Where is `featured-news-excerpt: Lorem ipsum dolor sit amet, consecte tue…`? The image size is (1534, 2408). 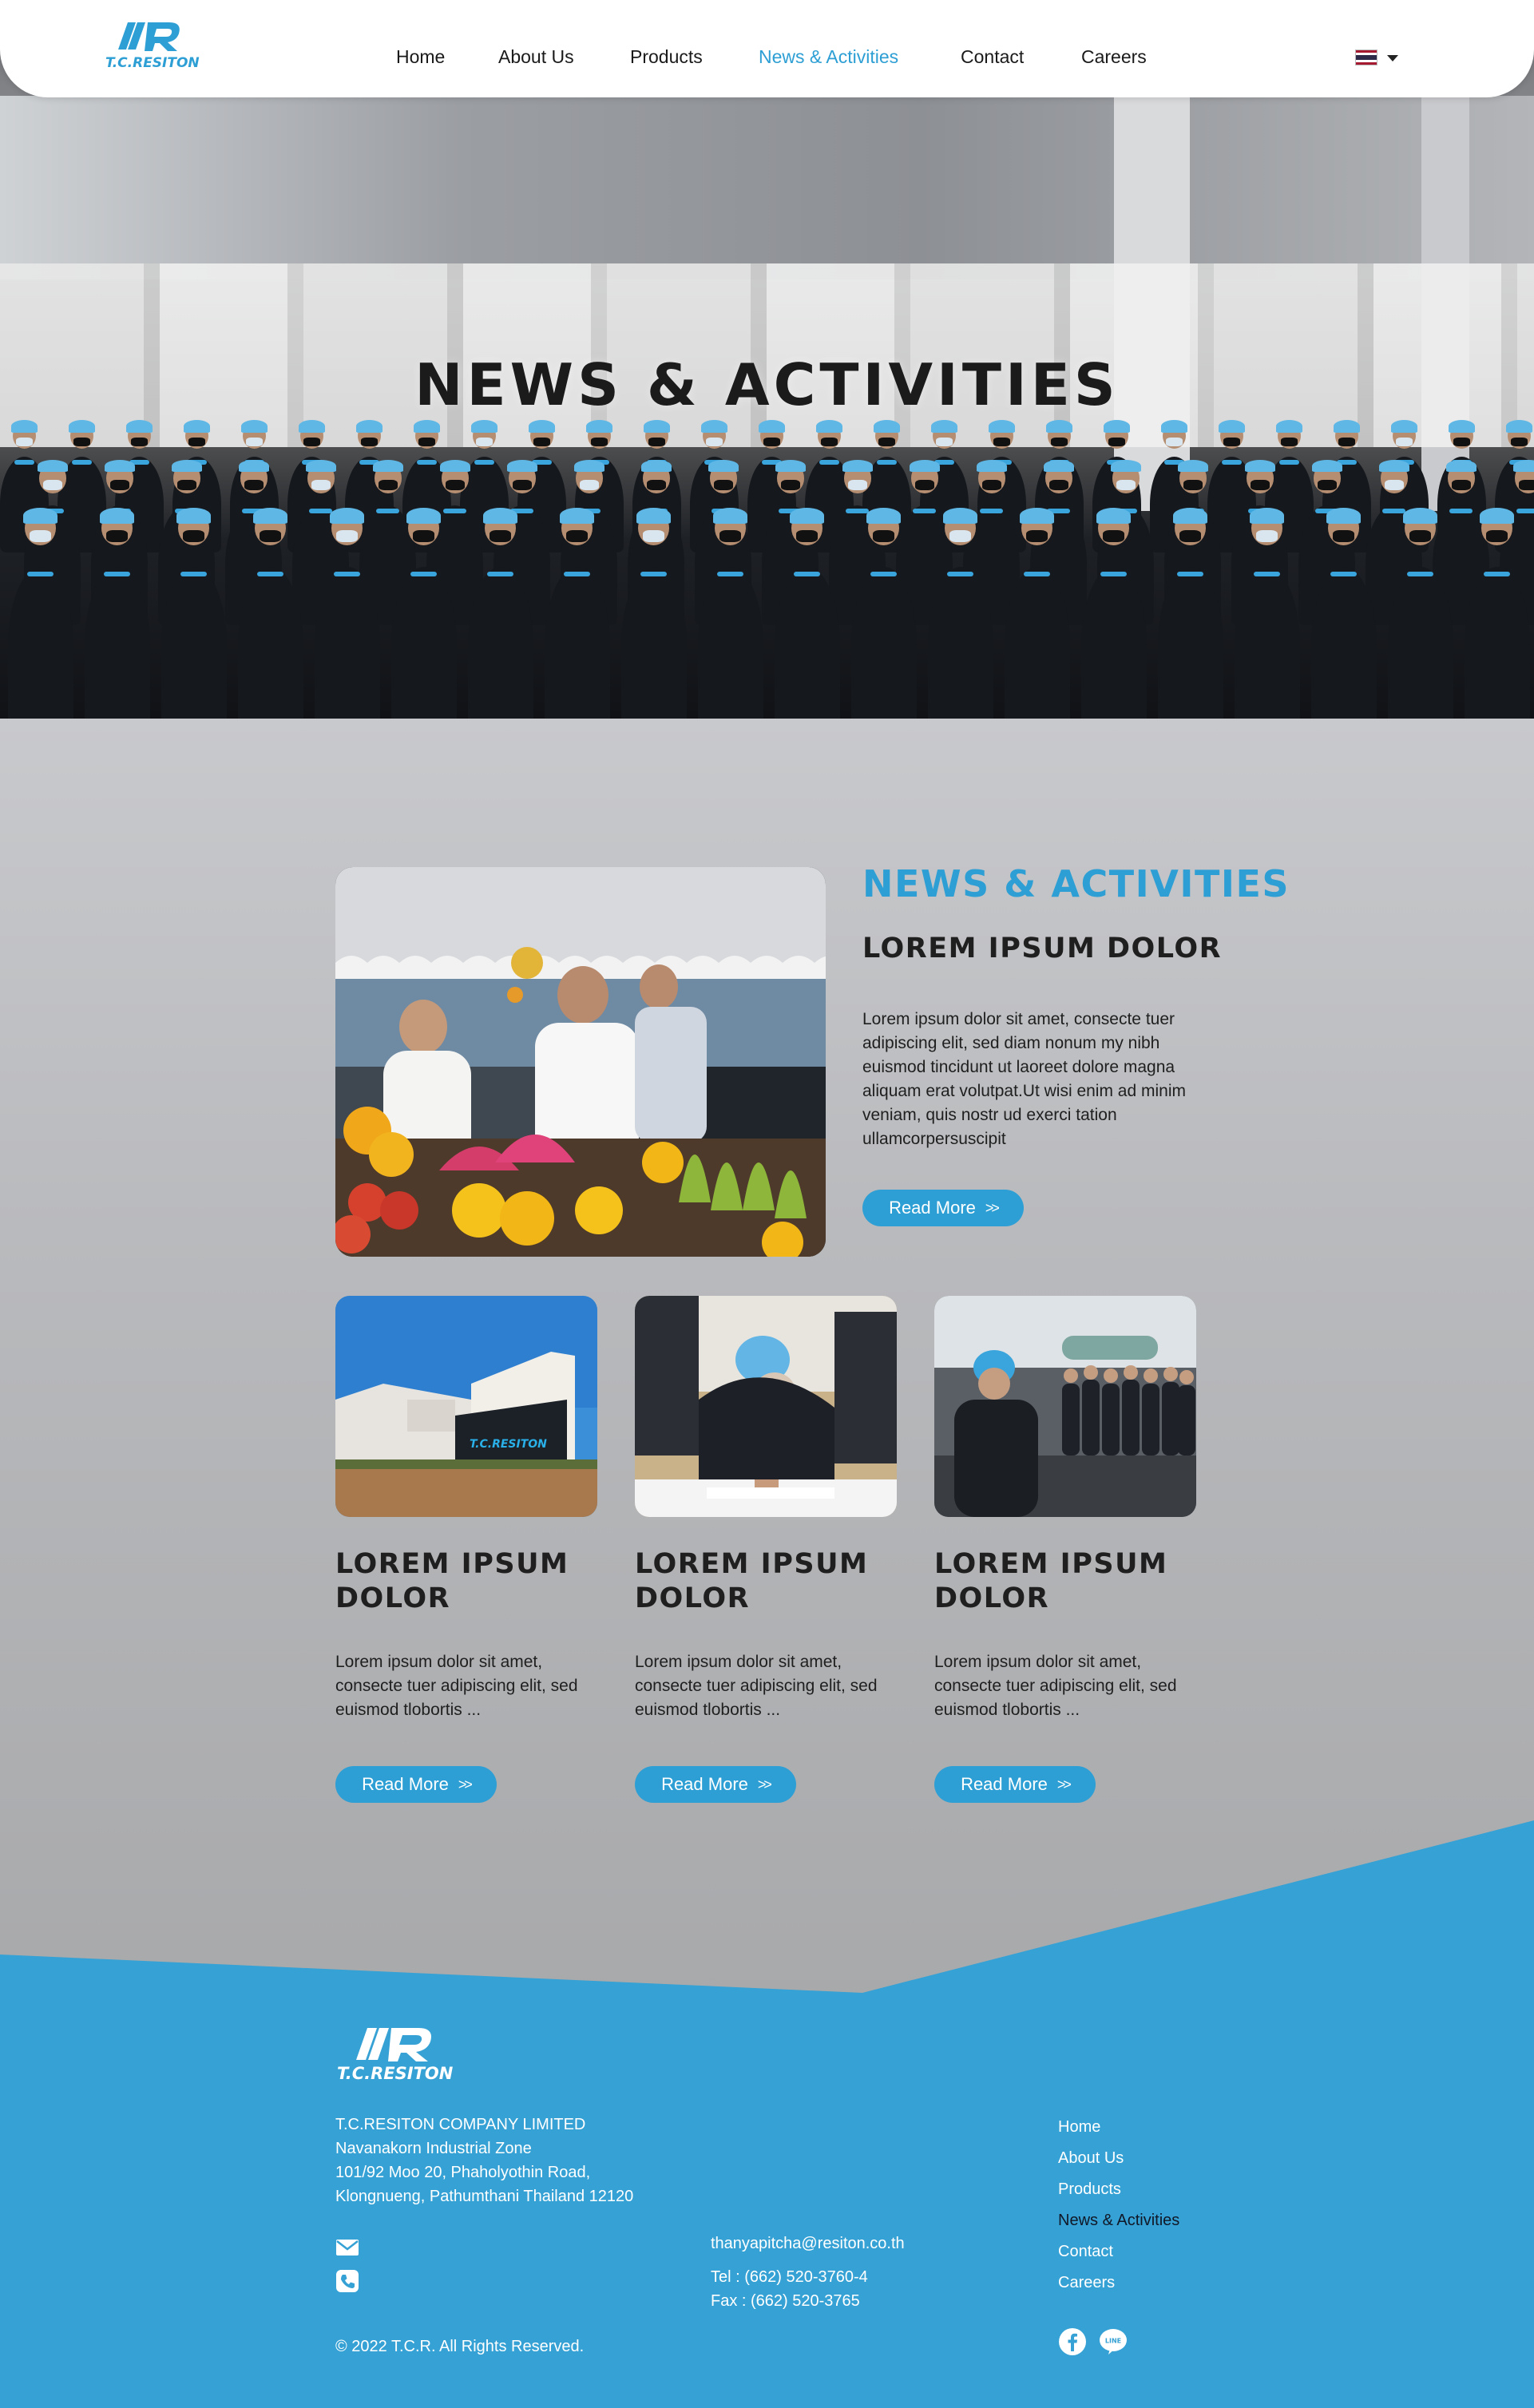
featured-news-excerpt: Lorem ipsum dolor sit amet, consecte tue… is located at coordinates (1024, 1079).